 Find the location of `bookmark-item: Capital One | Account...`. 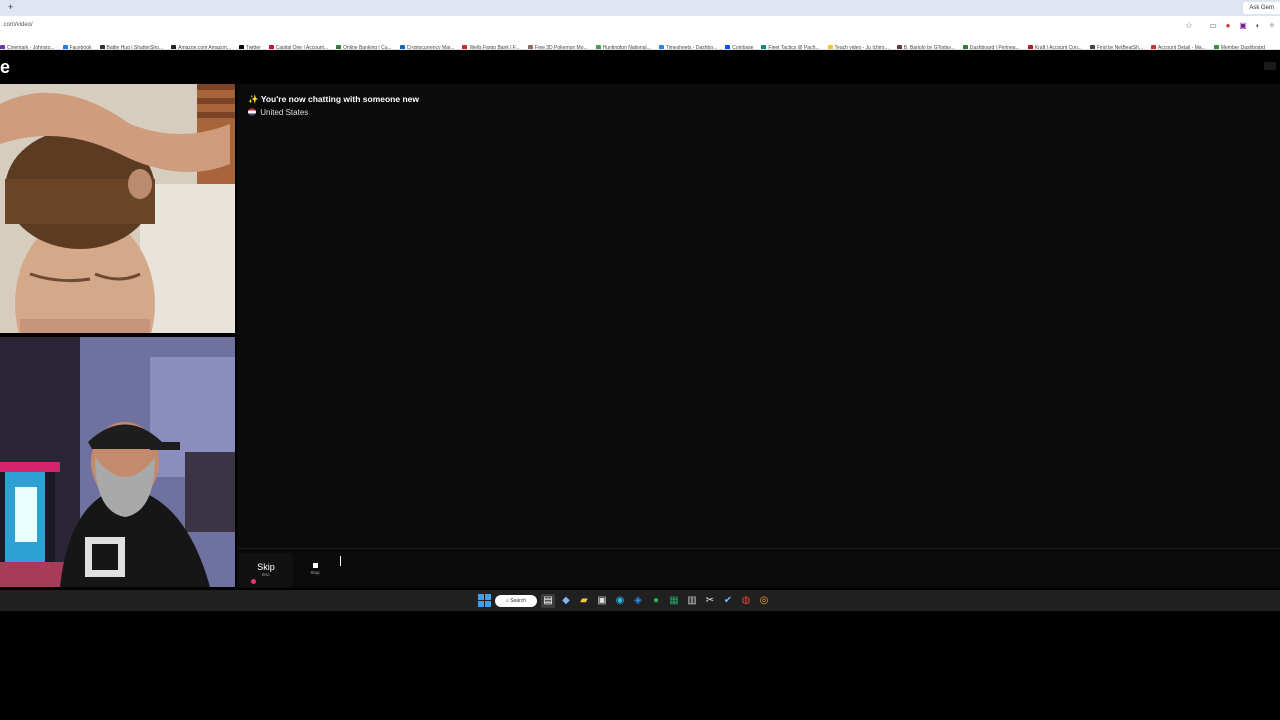

bookmark-item: Capital One | Account... is located at coordinates (298, 45).